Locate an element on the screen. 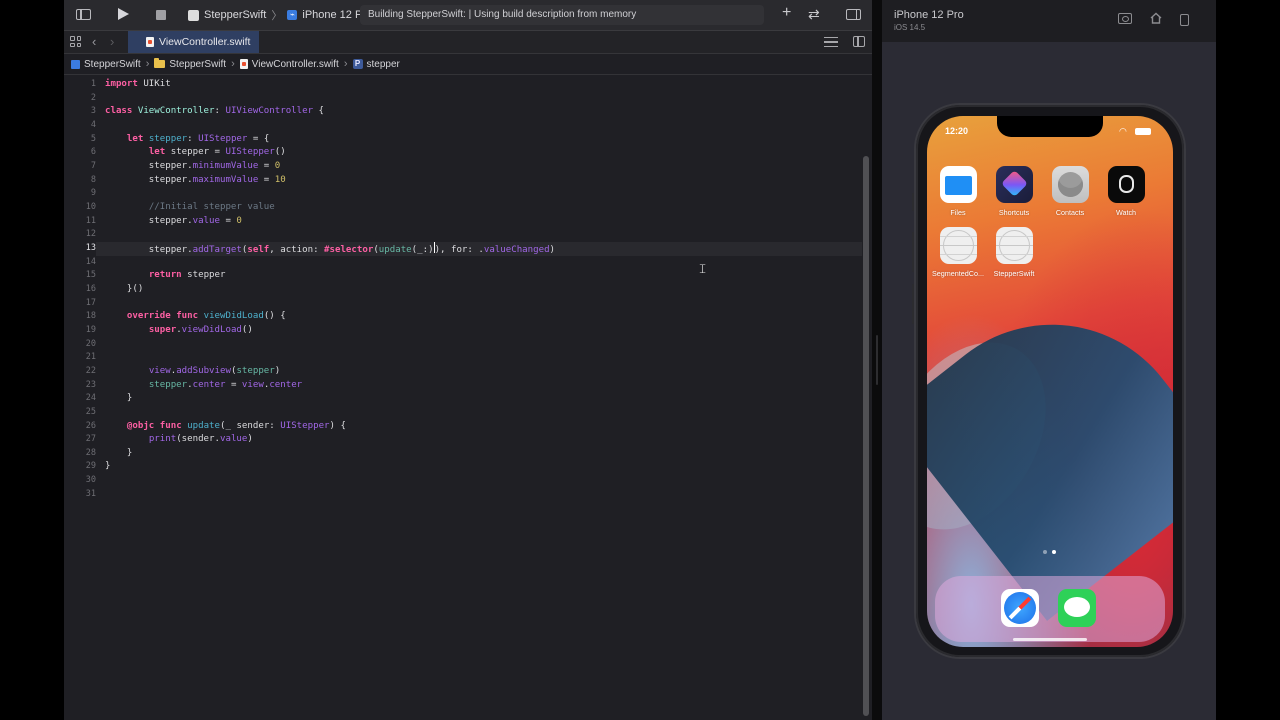 The width and height of the screenshot is (1280, 720). code-line: let stepper: UIStepper = { is located at coordinates (187, 140).